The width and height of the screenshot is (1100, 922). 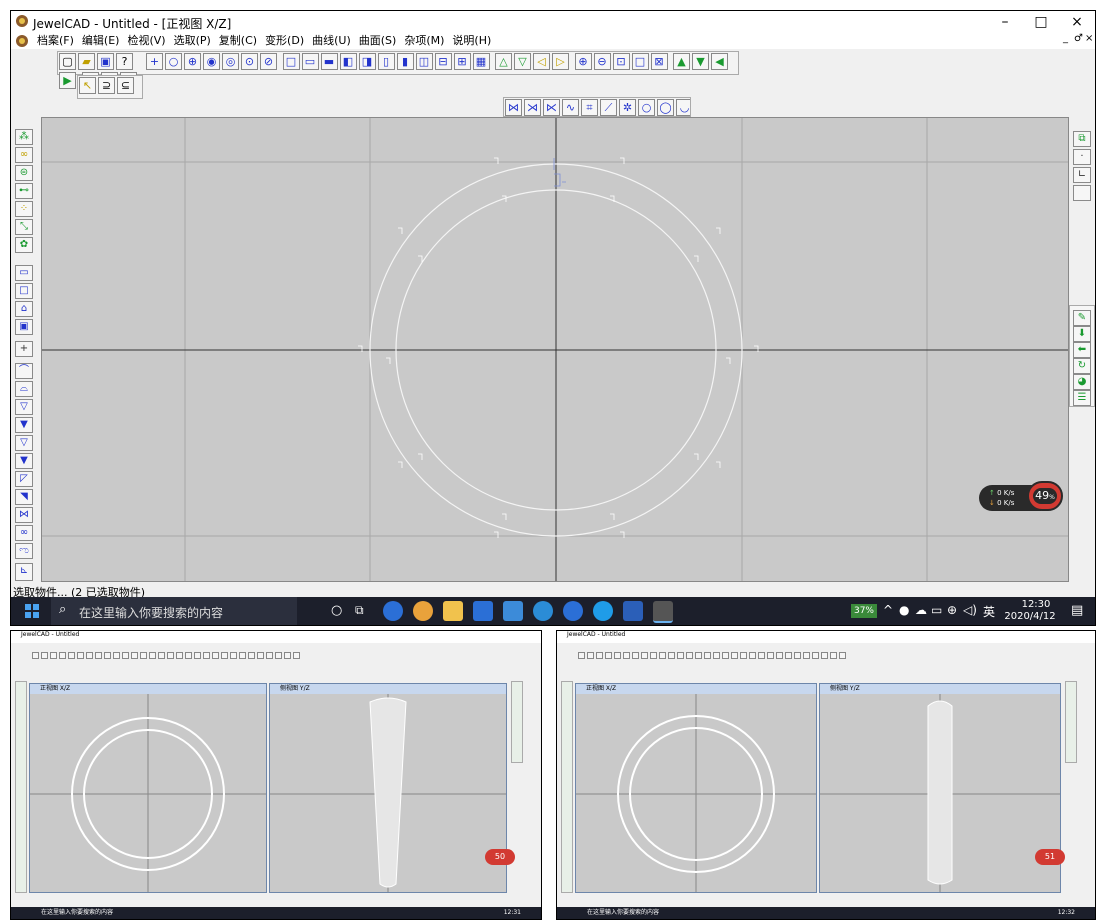 I want to click on tool-revolve-icon: ∞, so click(x=24, y=155).